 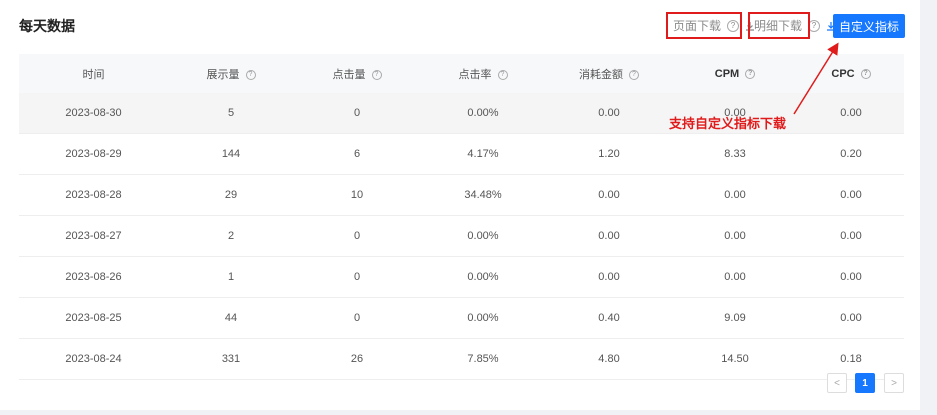 What do you see at coordinates (816, 78) in the screenshot?
I see `annotation-arrow` at bounding box center [816, 78].